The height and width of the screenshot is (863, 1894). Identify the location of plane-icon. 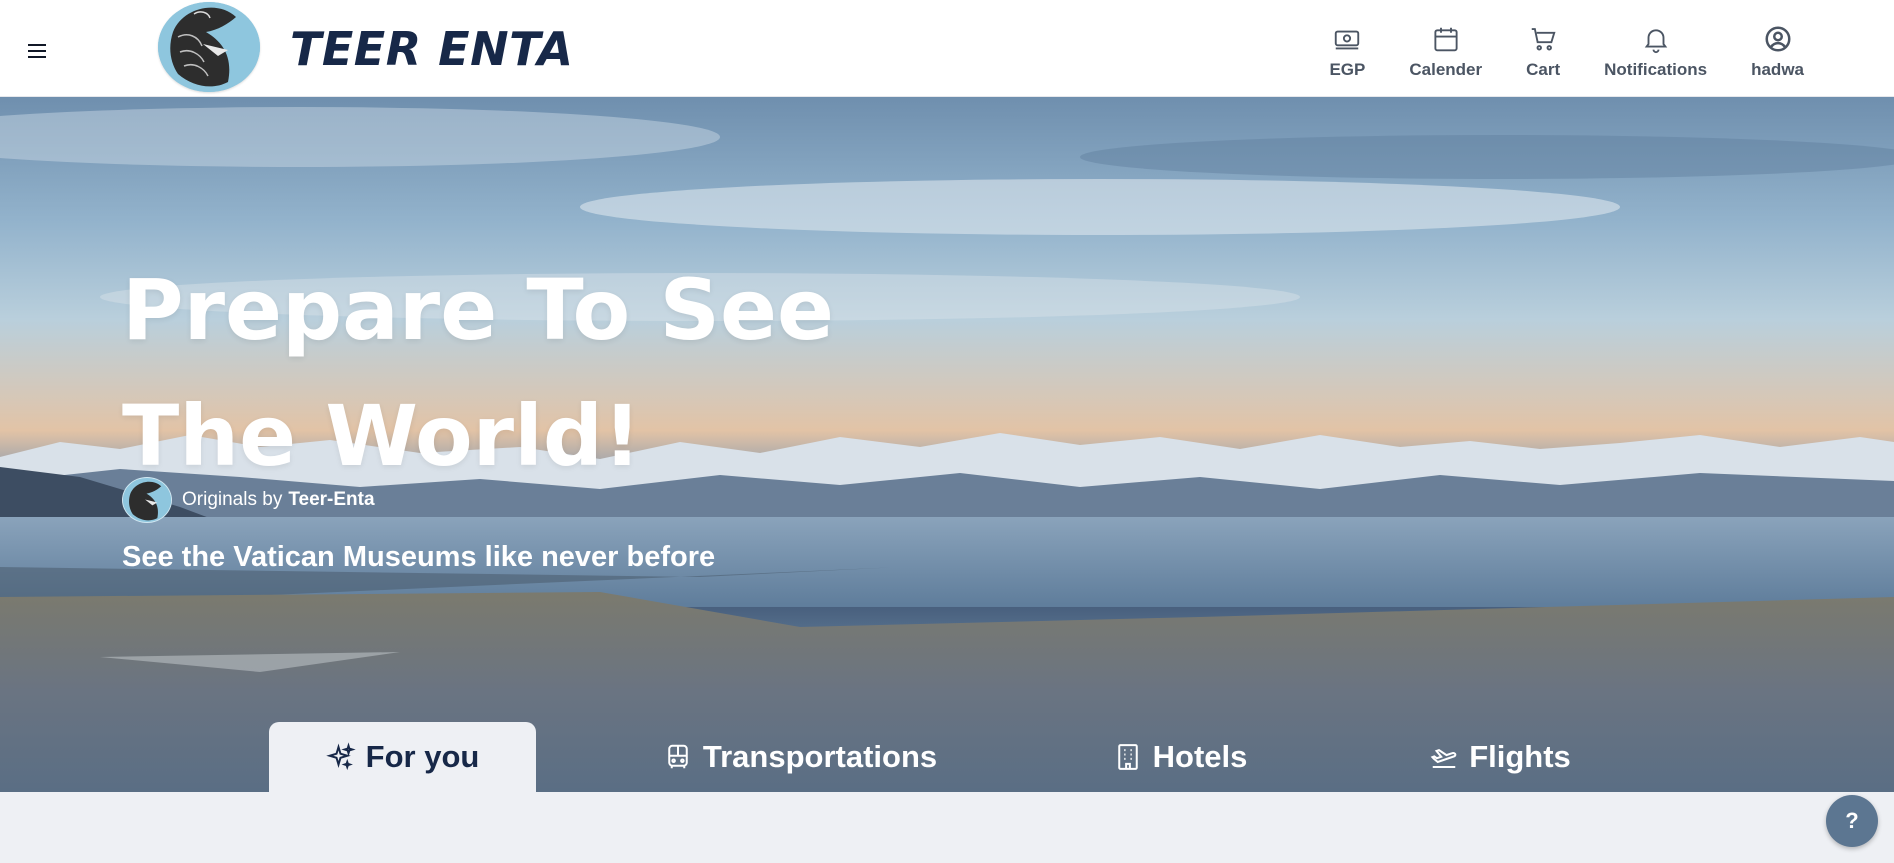
(1443, 758).